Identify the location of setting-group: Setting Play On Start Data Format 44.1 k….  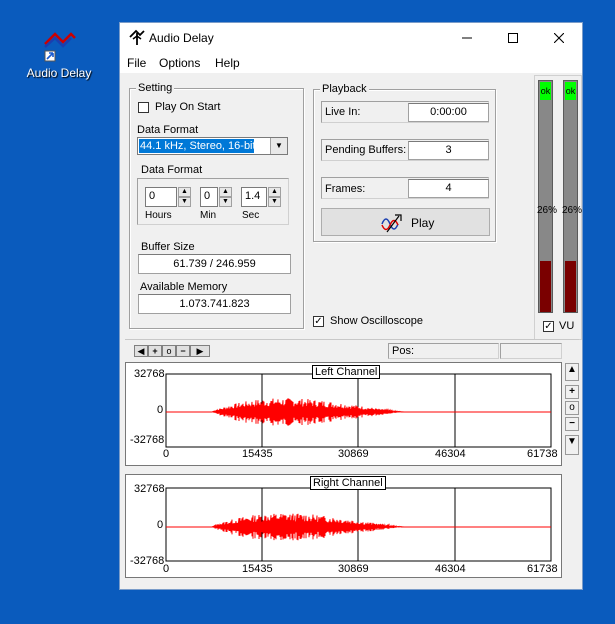
(216, 205).